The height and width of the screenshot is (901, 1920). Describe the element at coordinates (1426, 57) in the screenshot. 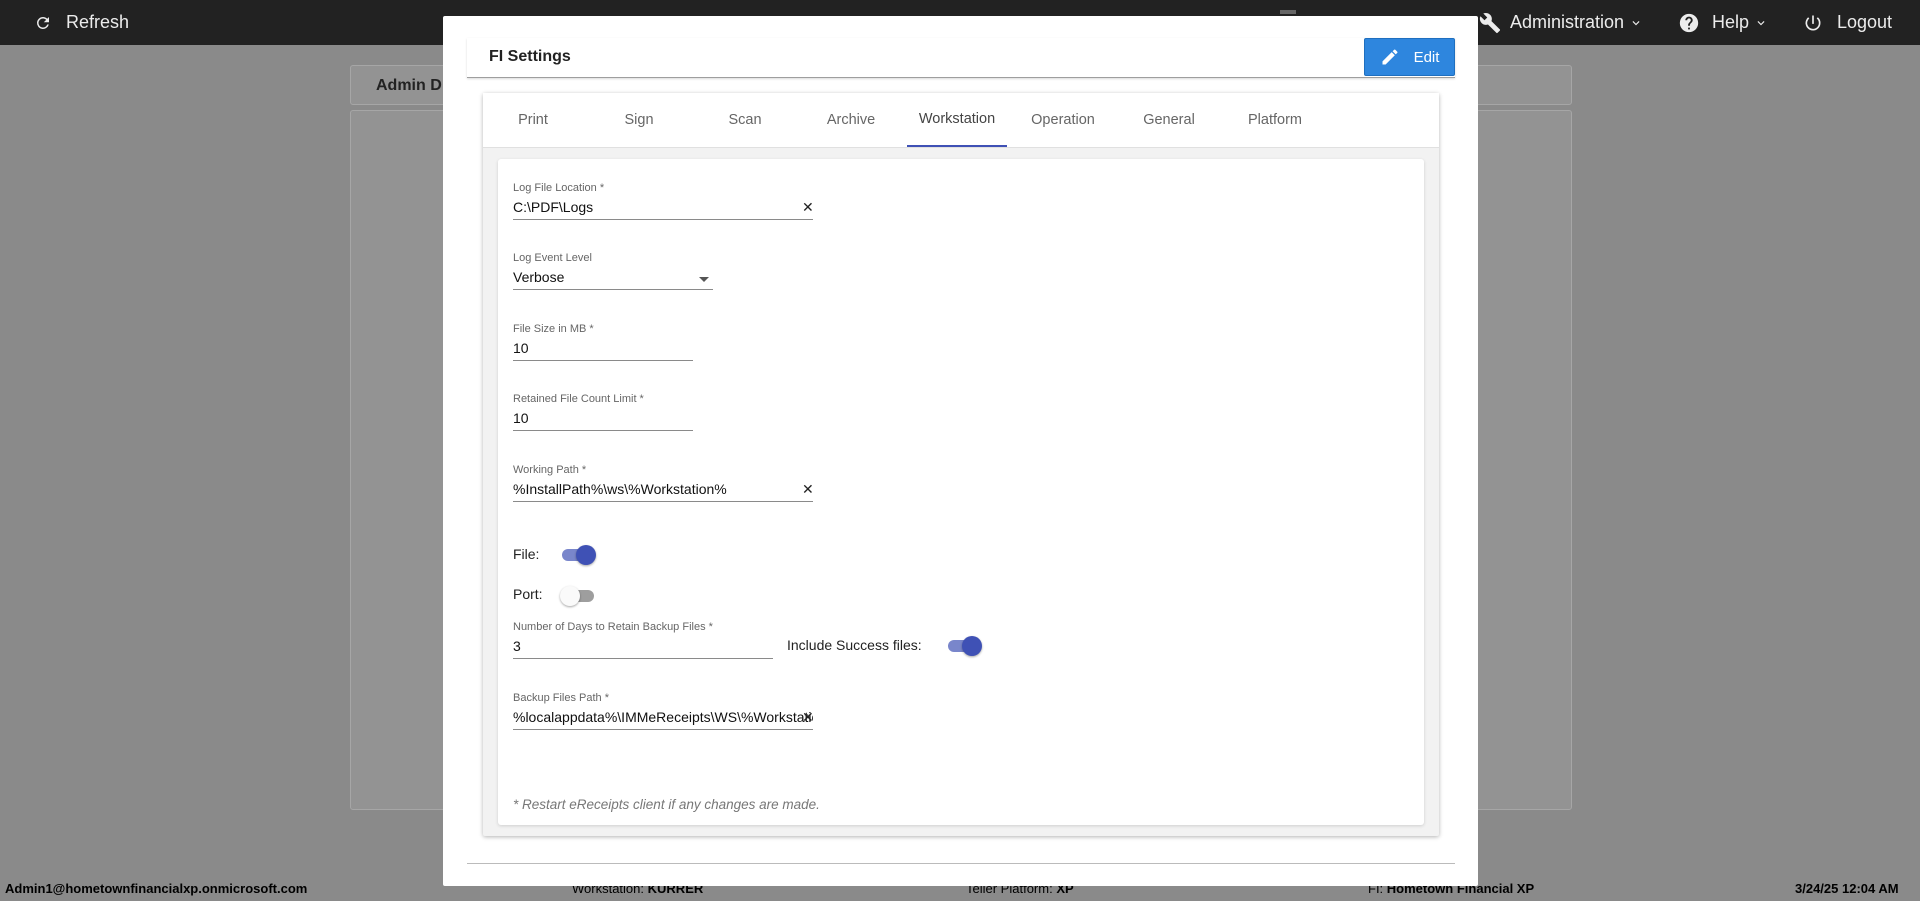

I see `edit-label: Edit` at that location.